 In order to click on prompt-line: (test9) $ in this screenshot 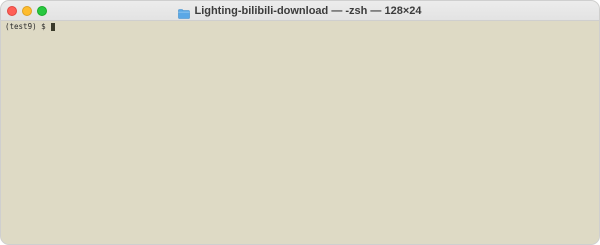, I will do `click(30, 26)`.